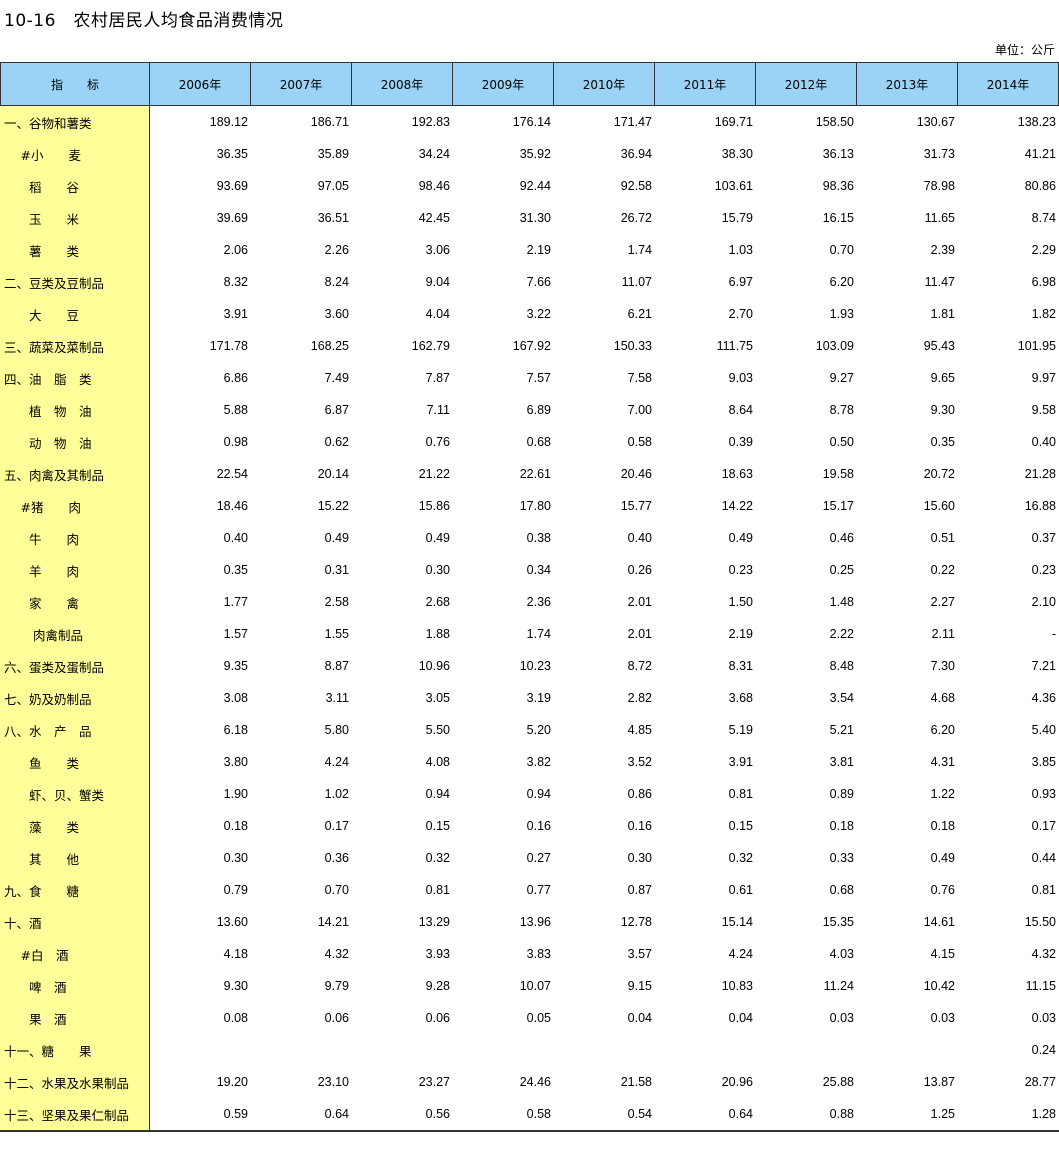  Describe the element at coordinates (632, 346) in the screenshot. I see `table-cell: 150.33` at that location.